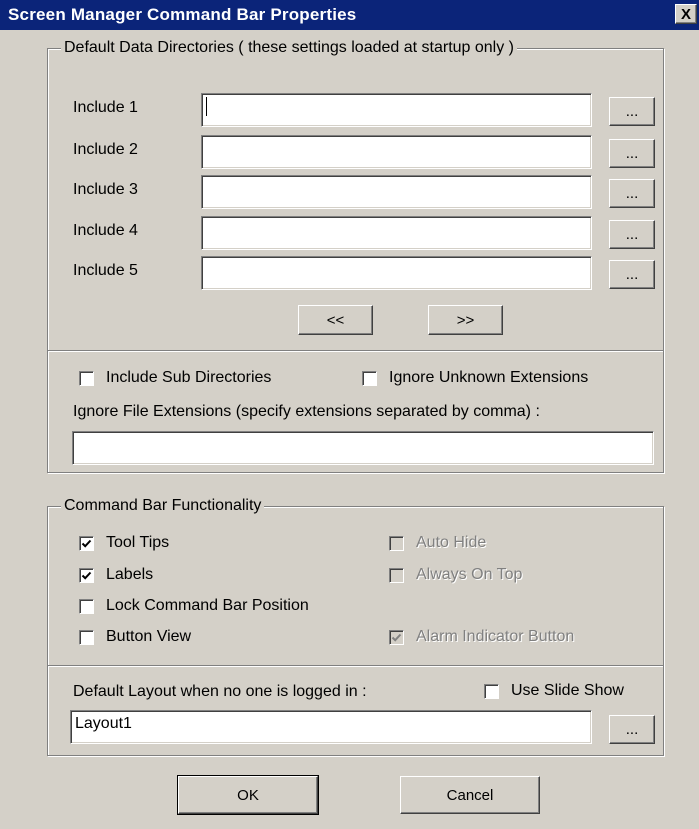 This screenshot has width=699, height=829. I want to click on labels-box, so click(86, 575).